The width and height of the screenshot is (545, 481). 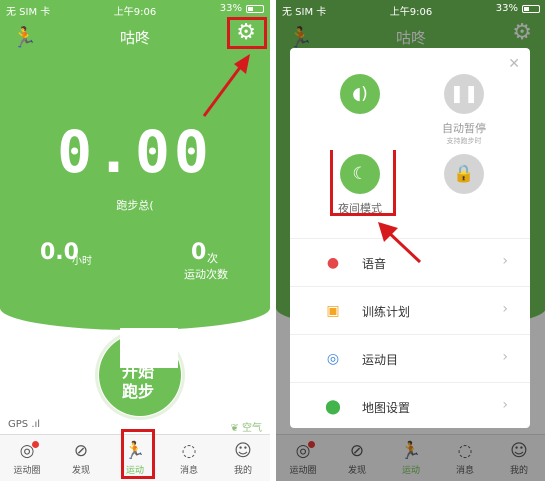 I want to click on menu-row-map-settings: ⬤ 地图设置 ›, so click(x=410, y=406).